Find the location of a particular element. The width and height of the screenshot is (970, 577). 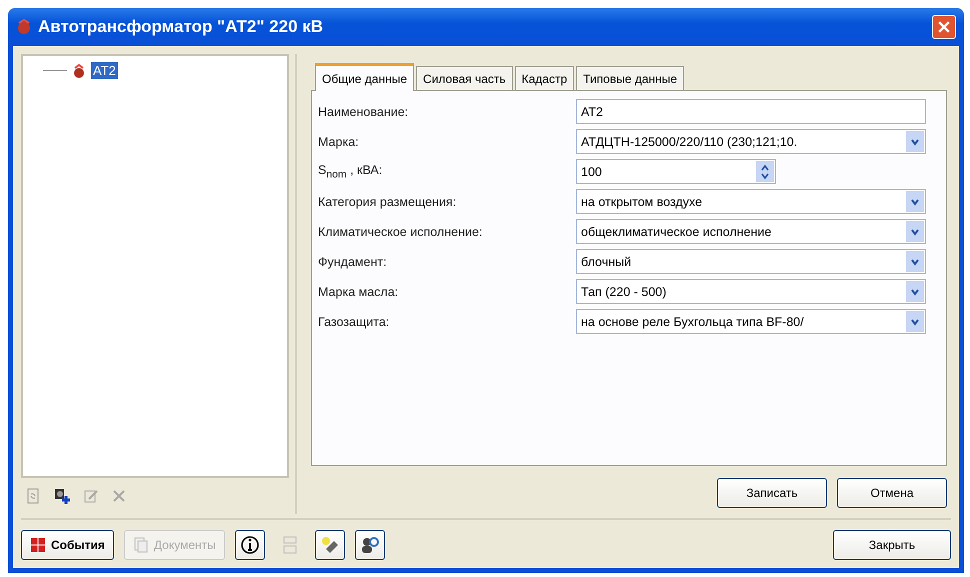

dropdown-field: блочный is located at coordinates (751, 261).